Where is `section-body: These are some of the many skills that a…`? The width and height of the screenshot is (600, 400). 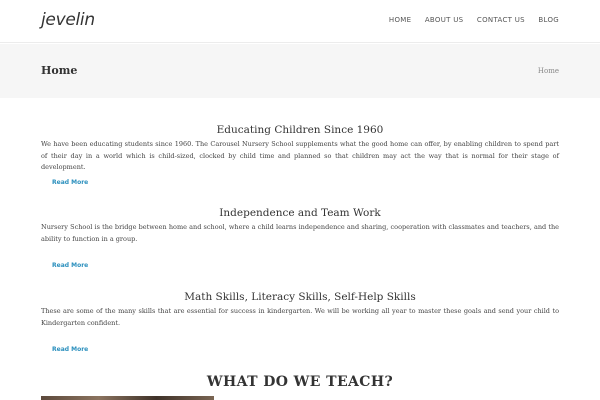 section-body: These are some of the many skills that a… is located at coordinates (300, 317).